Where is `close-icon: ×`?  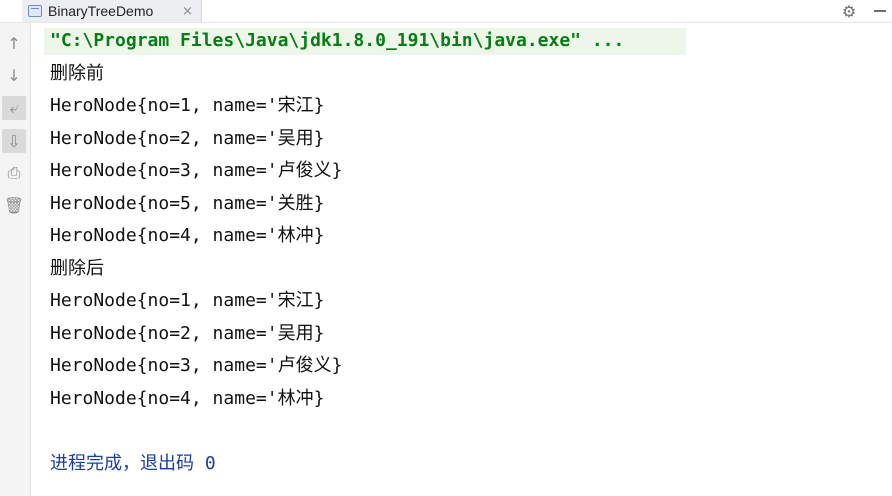 close-icon: × is located at coordinates (187, 11).